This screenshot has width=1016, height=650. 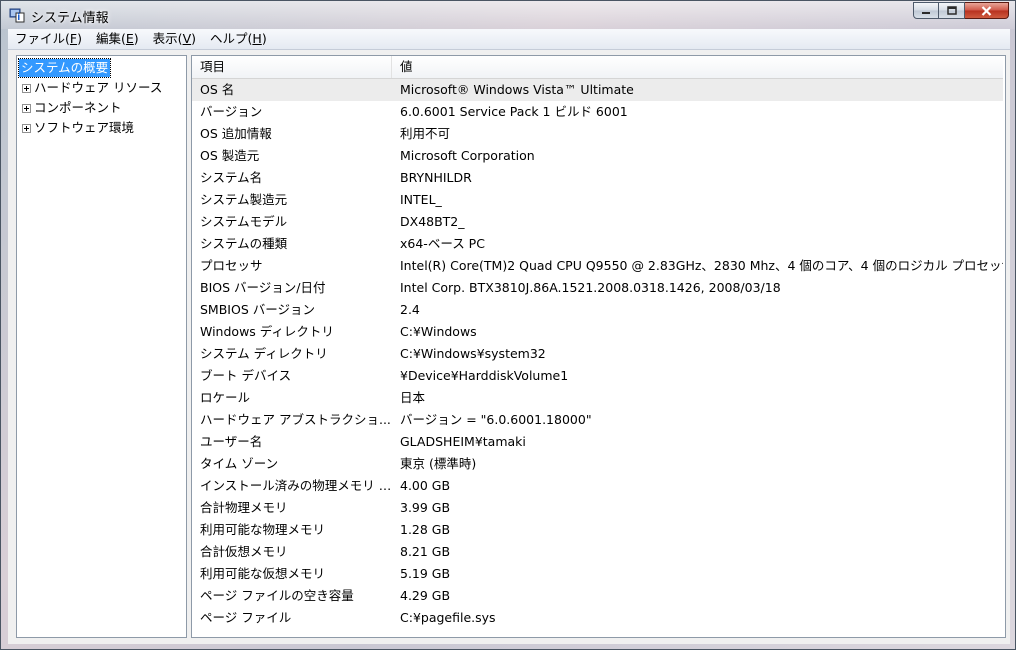 I want to click on item-cell: SMBIOS バージョン, so click(x=257, y=309).